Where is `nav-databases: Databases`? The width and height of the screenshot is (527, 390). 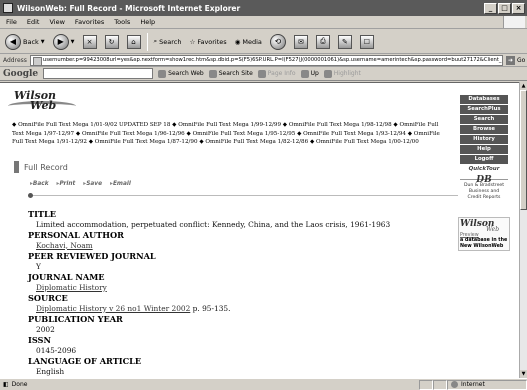 nav-databases: Databases is located at coordinates (484, 99).